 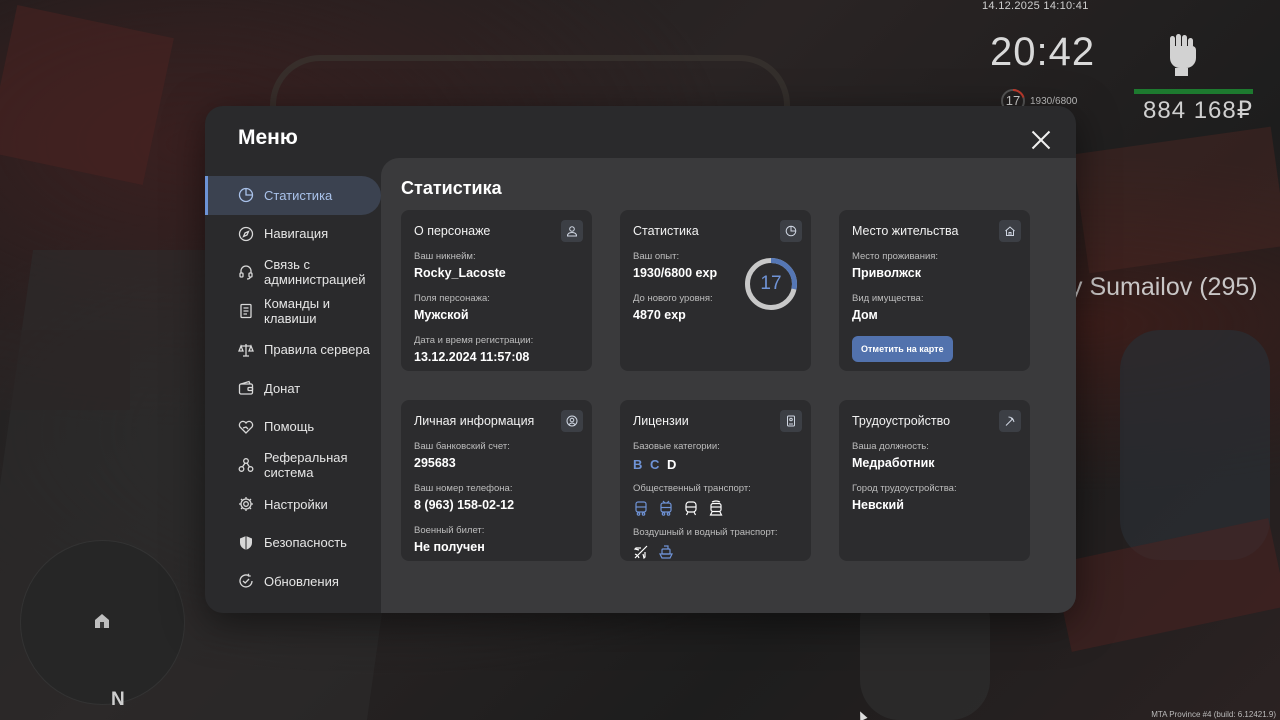 I want to click on sidebar-item-label: Безопасность, so click(x=305, y=543).